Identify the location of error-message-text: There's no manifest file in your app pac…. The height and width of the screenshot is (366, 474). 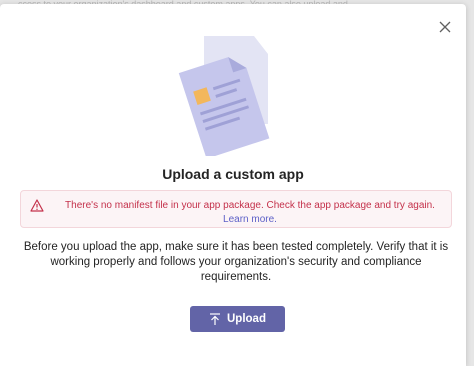
(250, 205).